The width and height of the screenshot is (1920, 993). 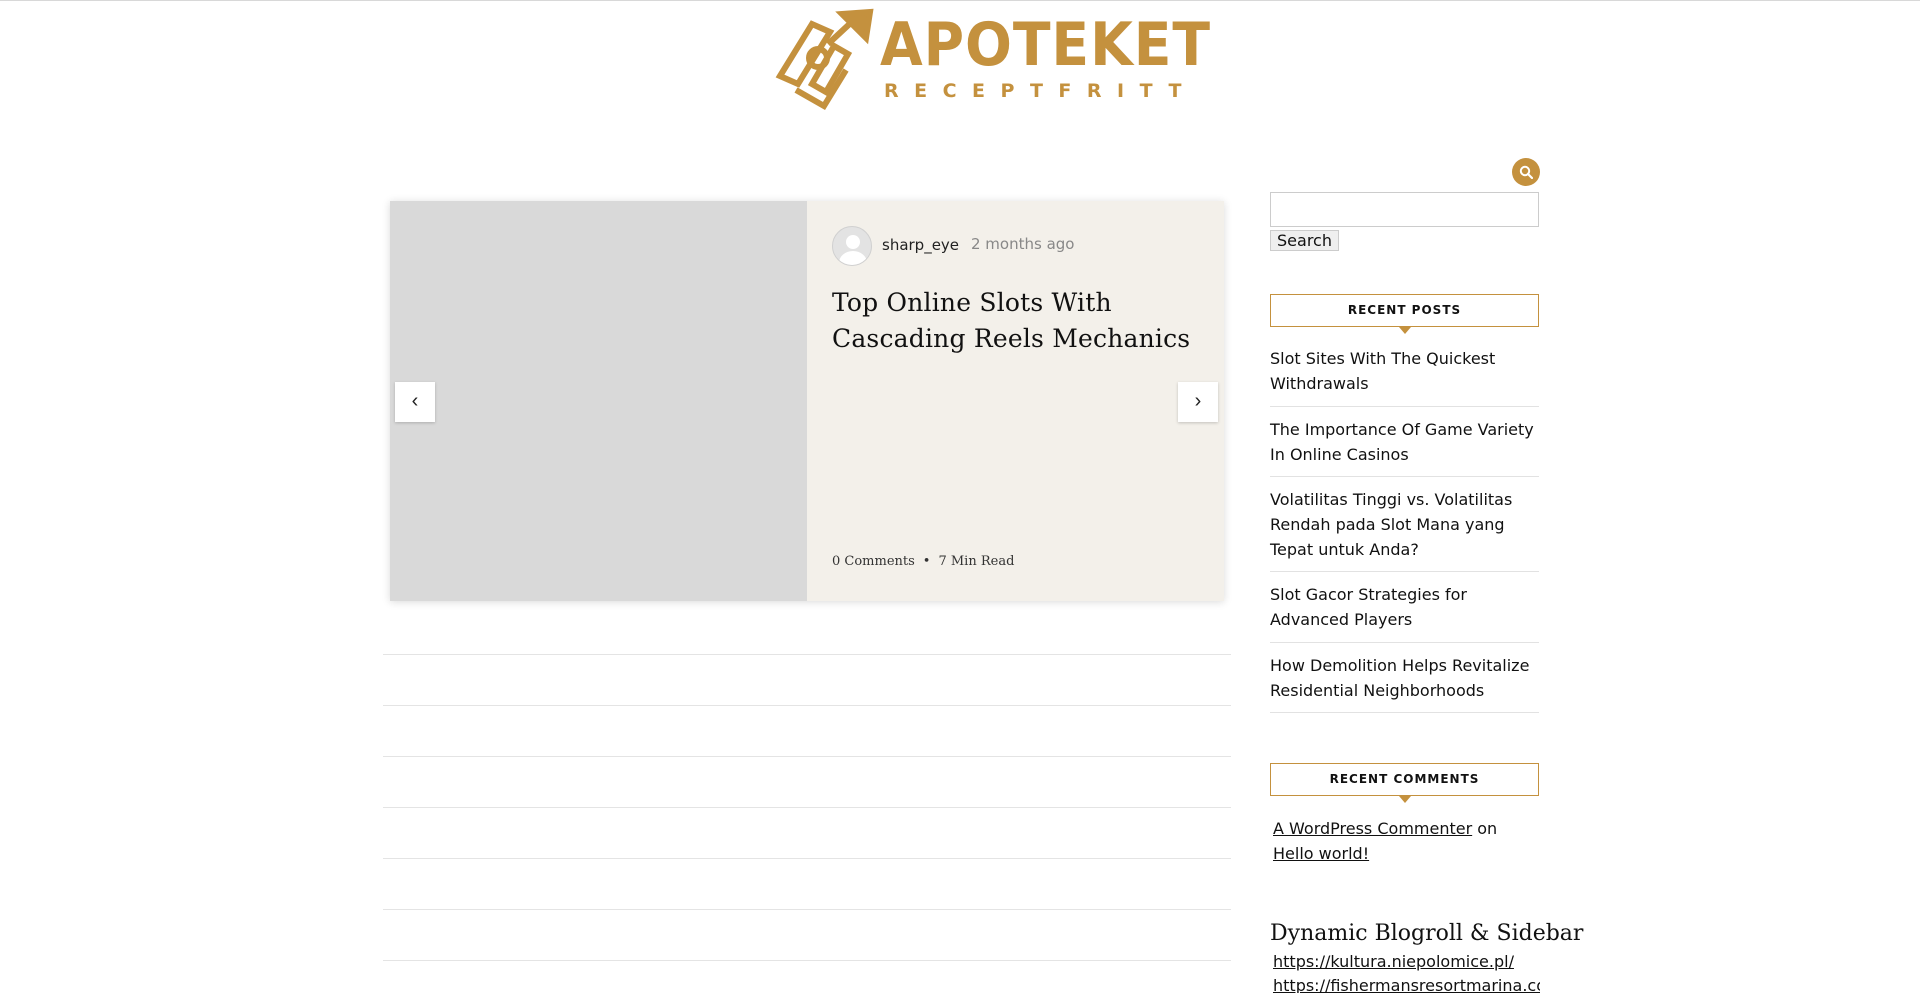 I want to click on slider-next-button: ›, so click(x=1198, y=402).